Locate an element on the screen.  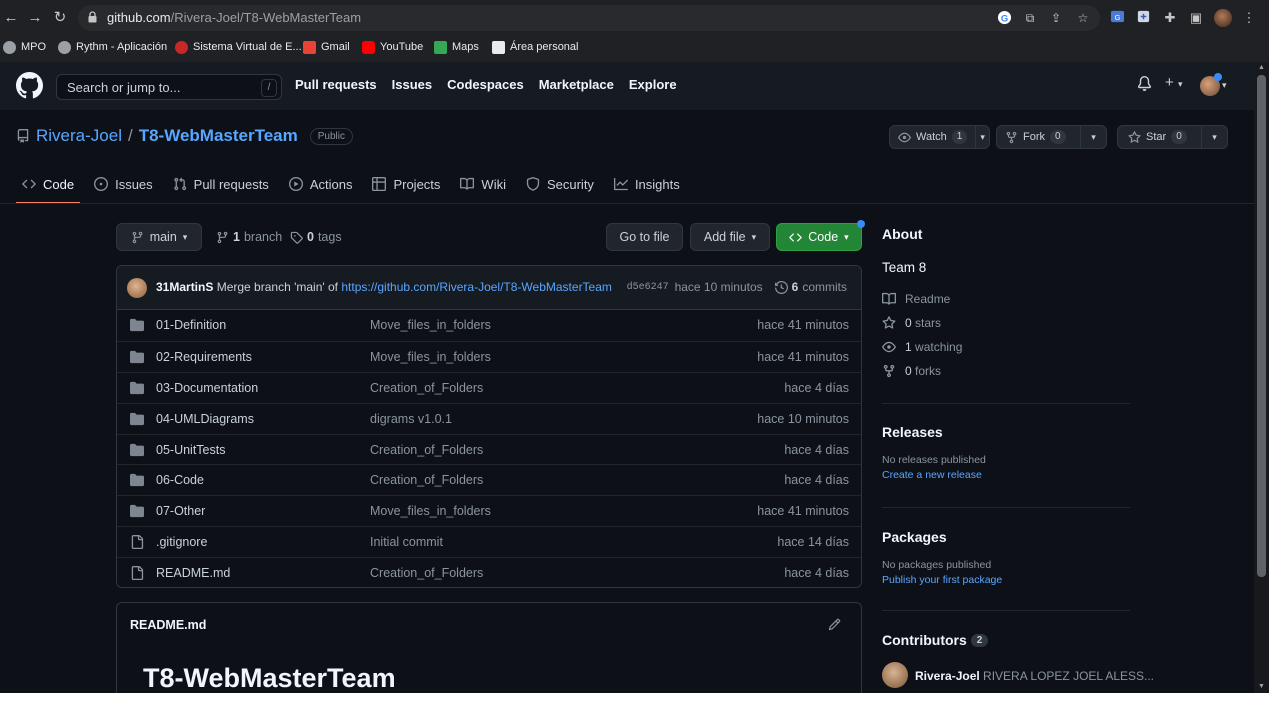
reload-icon: ↻ is located at coordinates (60, 18).